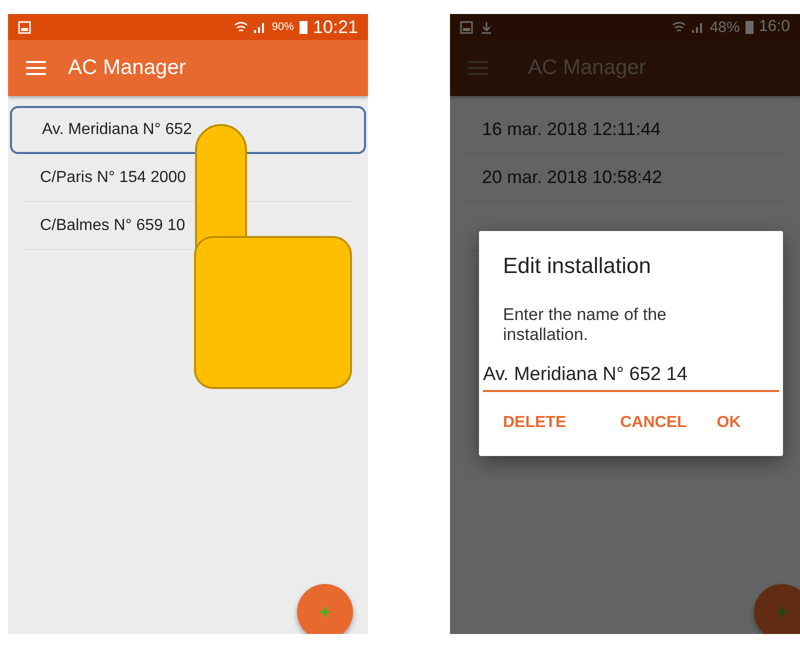 This screenshot has height=648, width=800. Describe the element at coordinates (571, 129) in the screenshot. I see `list-item: 16 mar. 2018 12:11:44` at that location.